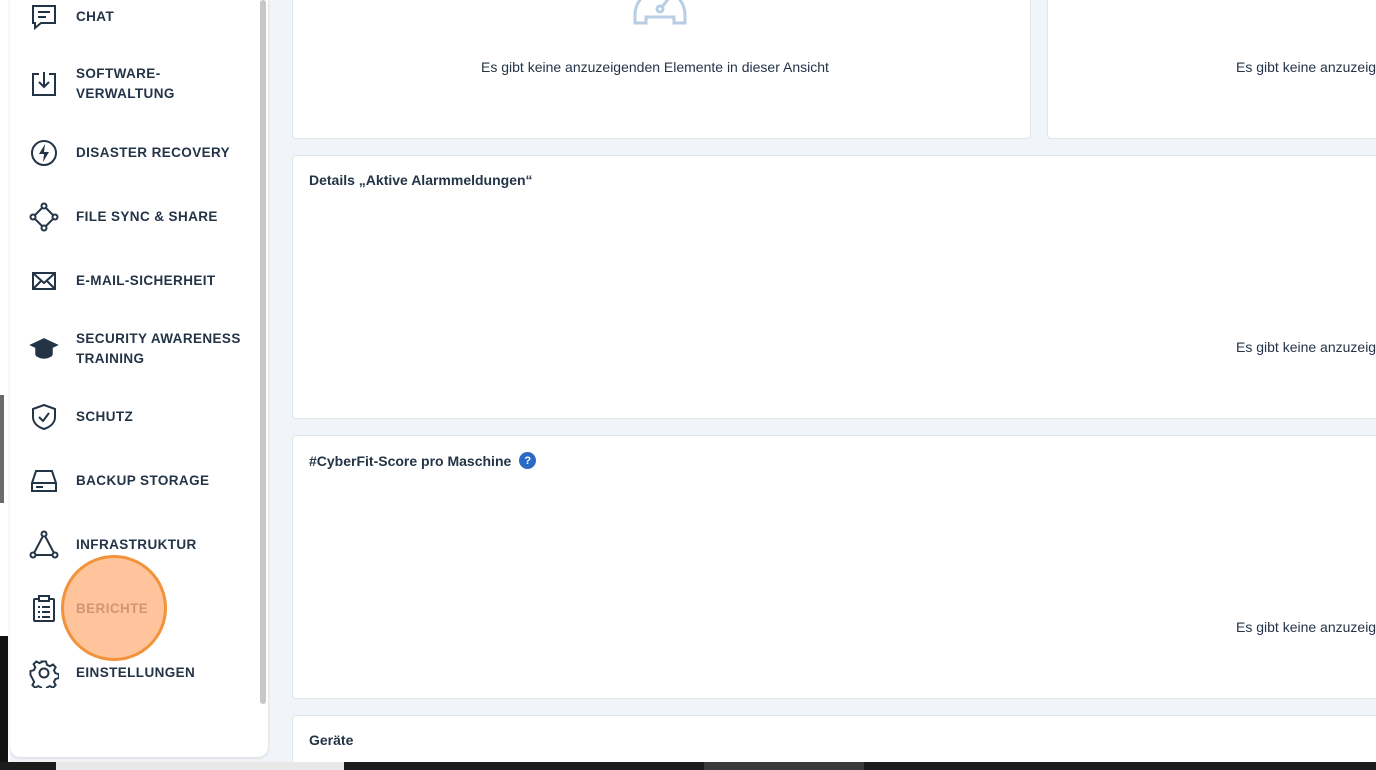  I want to click on sidebar-item-einstellungen: EINSTELLUNGEN, so click(135, 673).